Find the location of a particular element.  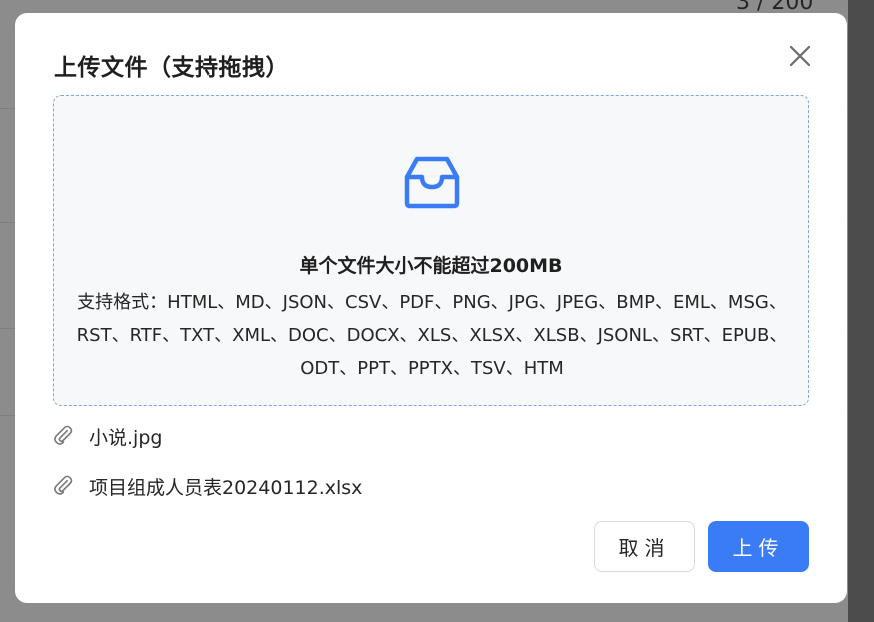

dialog-title: 上传文件（支持拖拽） is located at coordinates (171, 68).